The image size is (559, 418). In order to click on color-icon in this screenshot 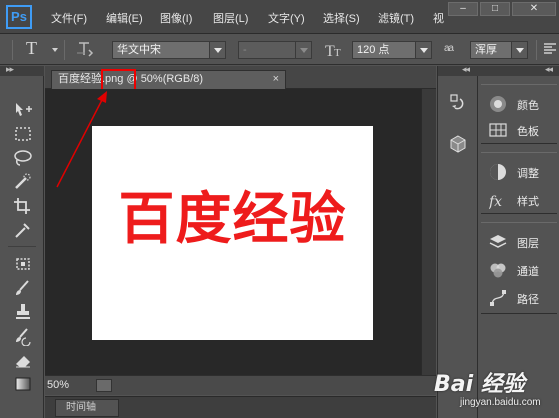, I will do `click(498, 104)`.